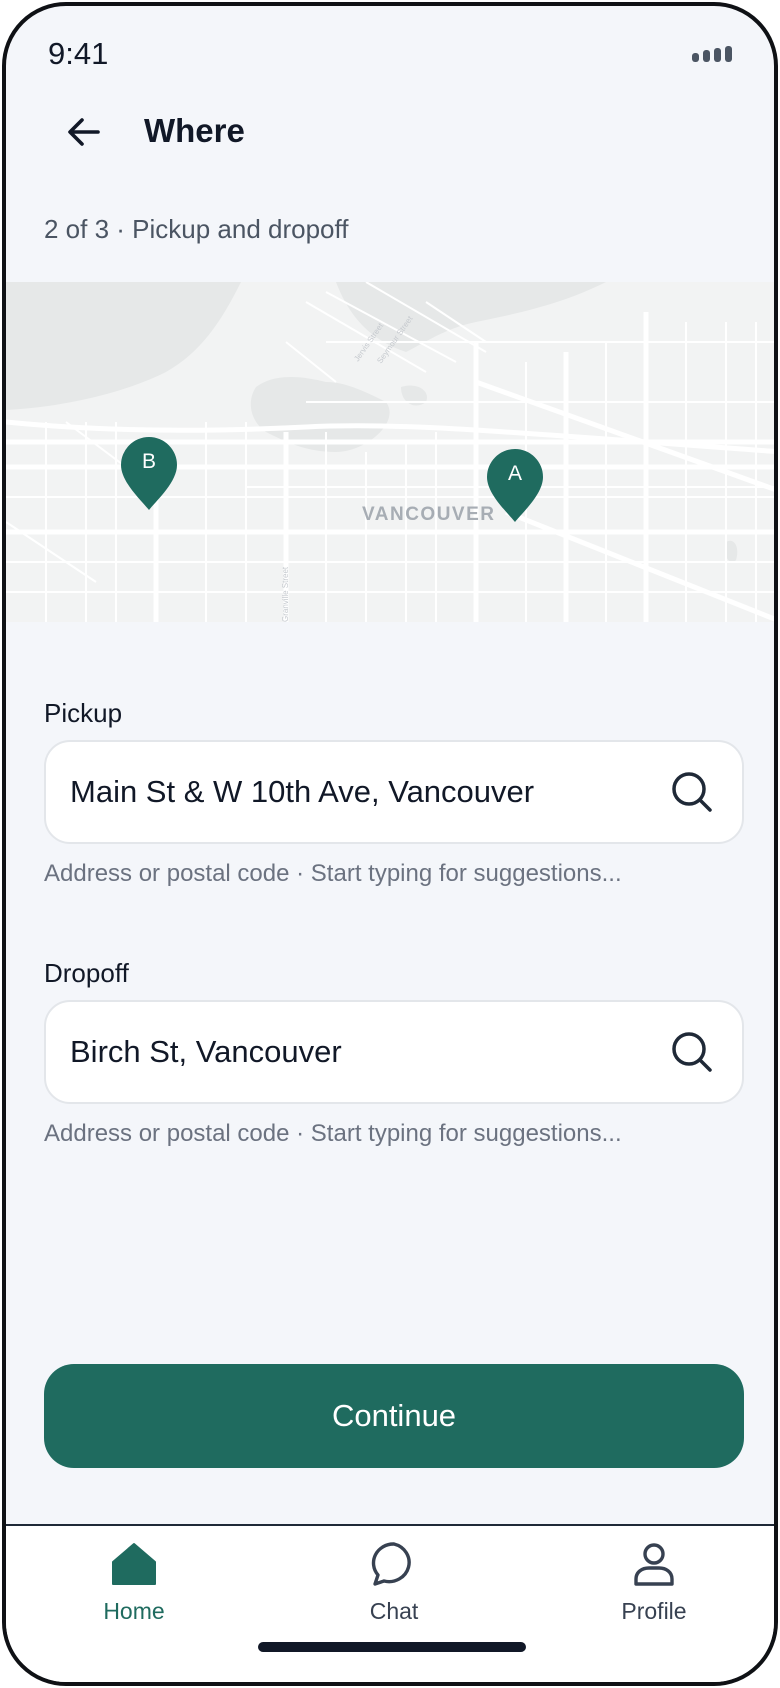  What do you see at coordinates (83, 713) in the screenshot?
I see `pickup-label: Pickup` at bounding box center [83, 713].